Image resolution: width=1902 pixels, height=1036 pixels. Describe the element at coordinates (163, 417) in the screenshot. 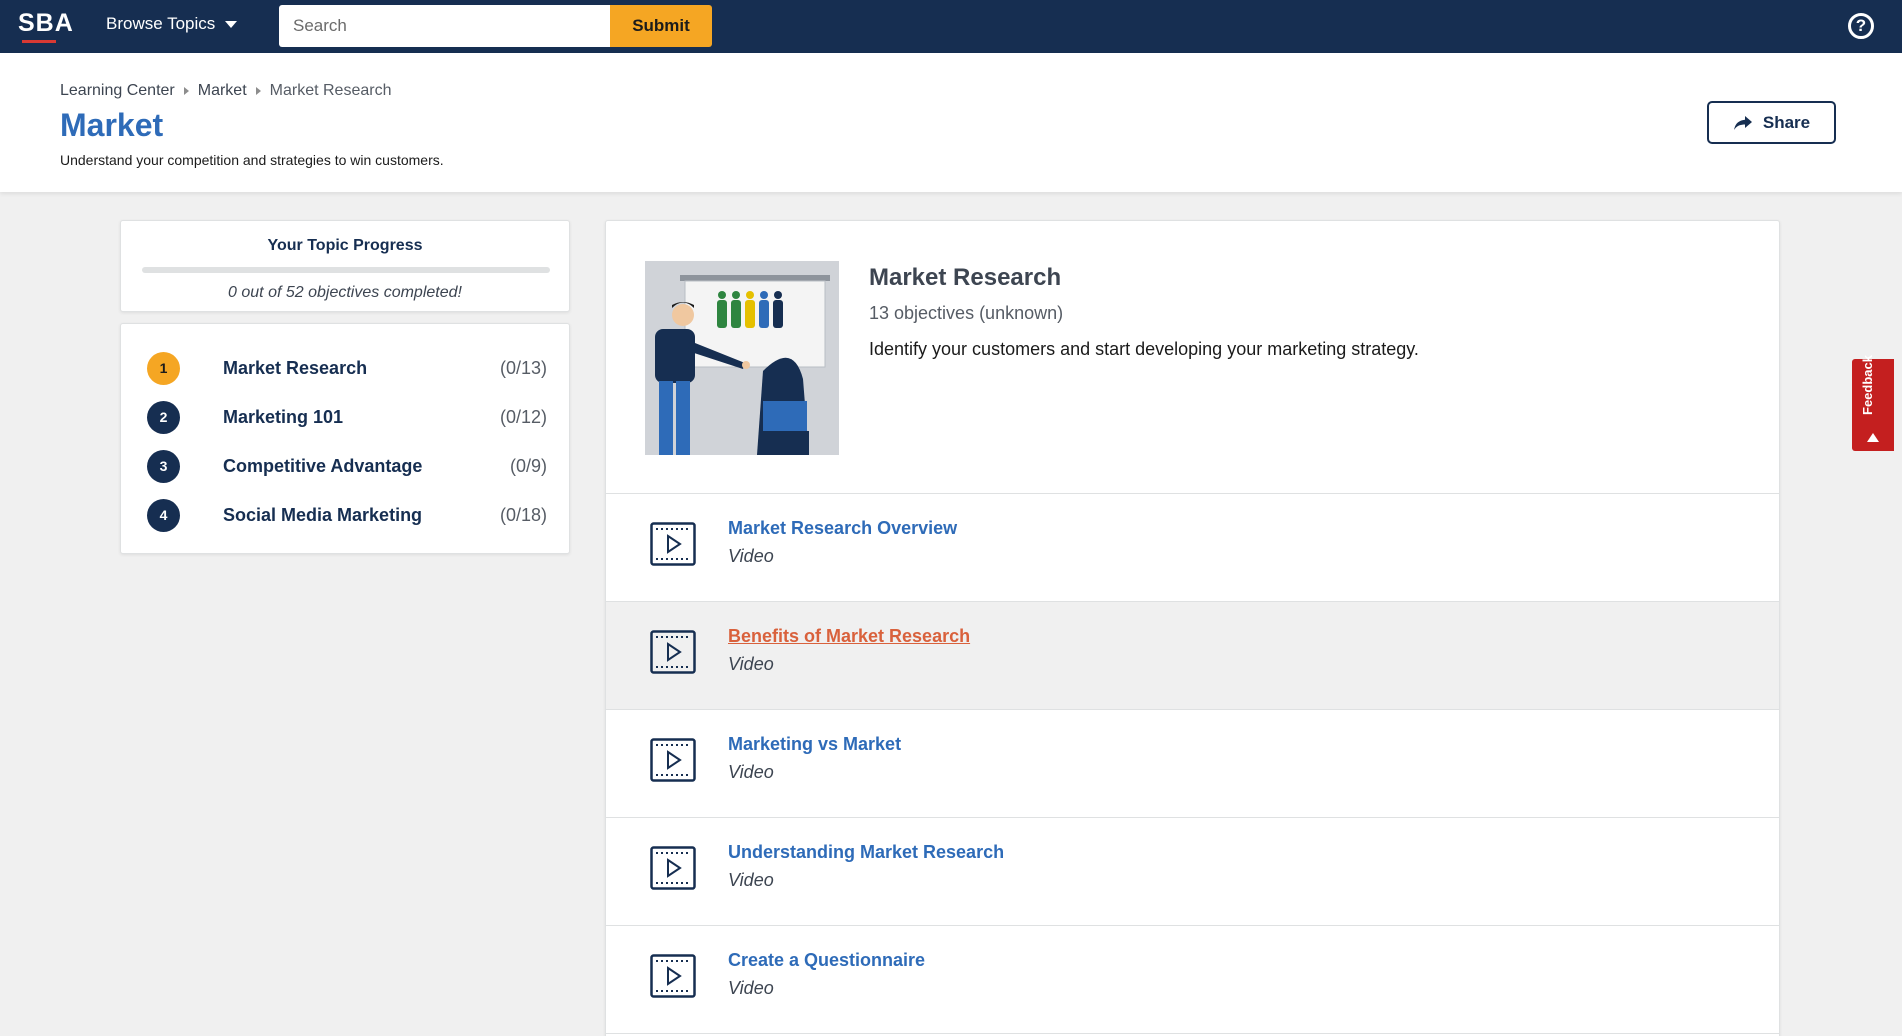

I see `topic-number-badge: 2` at that location.